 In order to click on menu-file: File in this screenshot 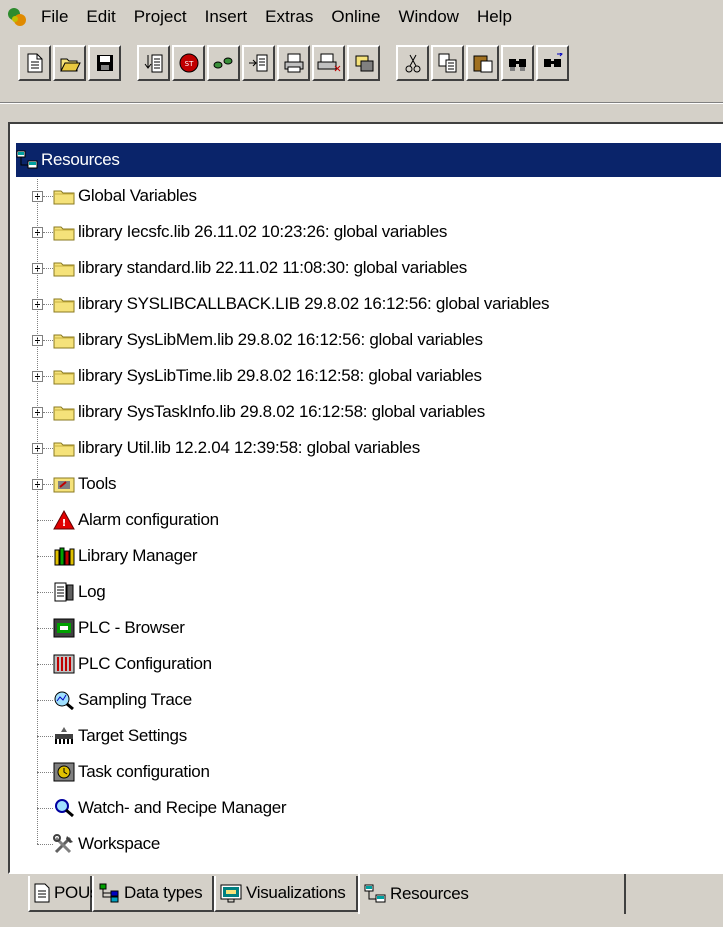, I will do `click(54, 17)`.